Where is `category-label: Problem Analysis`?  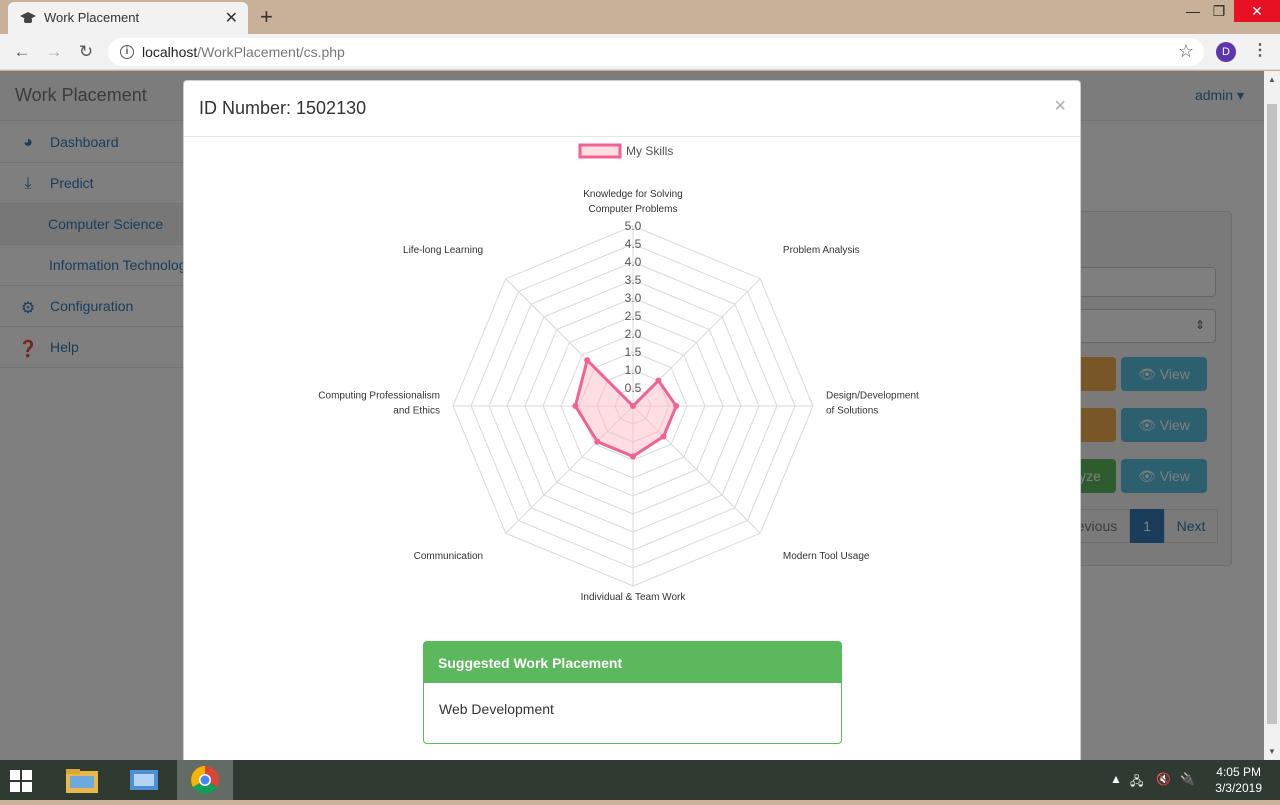 category-label: Problem Analysis is located at coordinates (821, 250).